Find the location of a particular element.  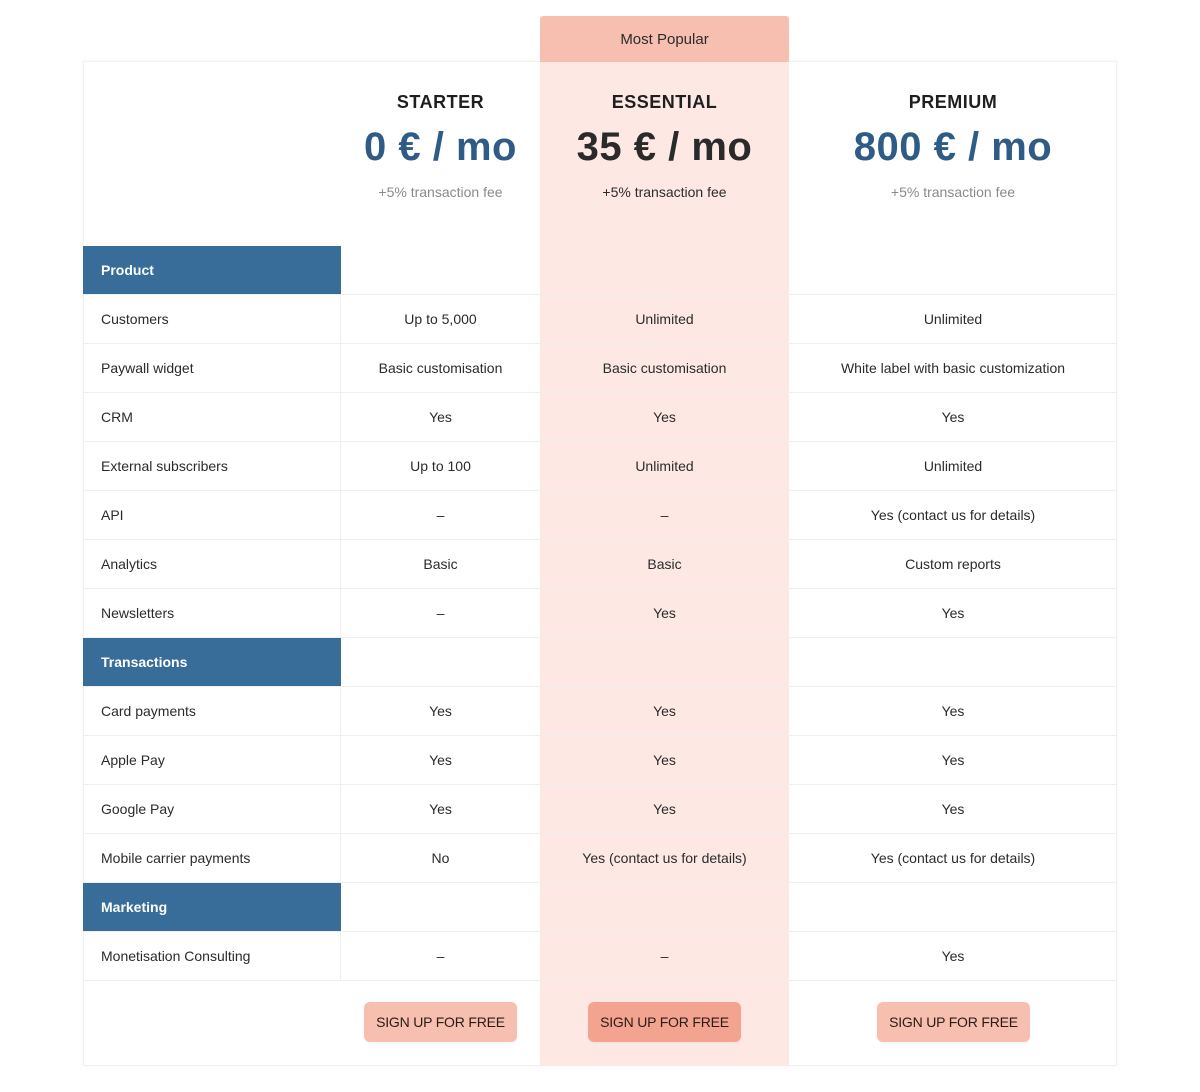

table-row: Newsletters – Yes Yes is located at coordinates (600, 613).